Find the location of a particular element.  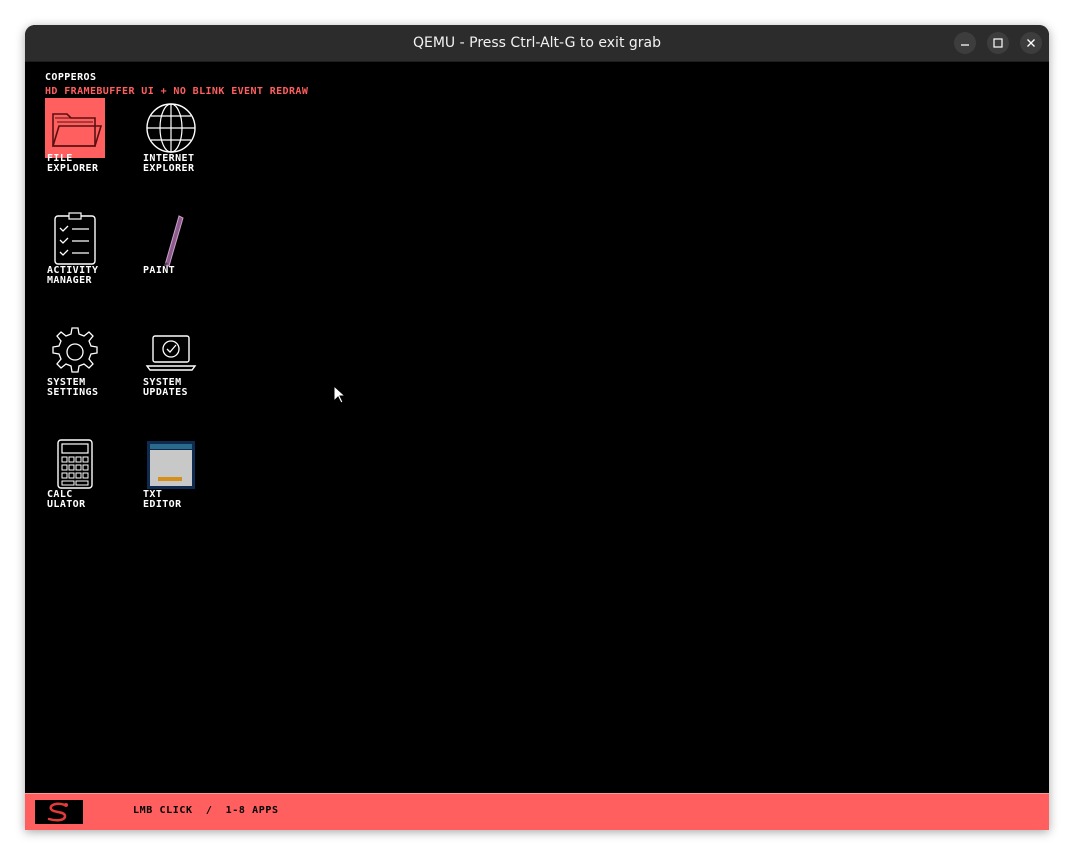

minimize-button is located at coordinates (965, 43).